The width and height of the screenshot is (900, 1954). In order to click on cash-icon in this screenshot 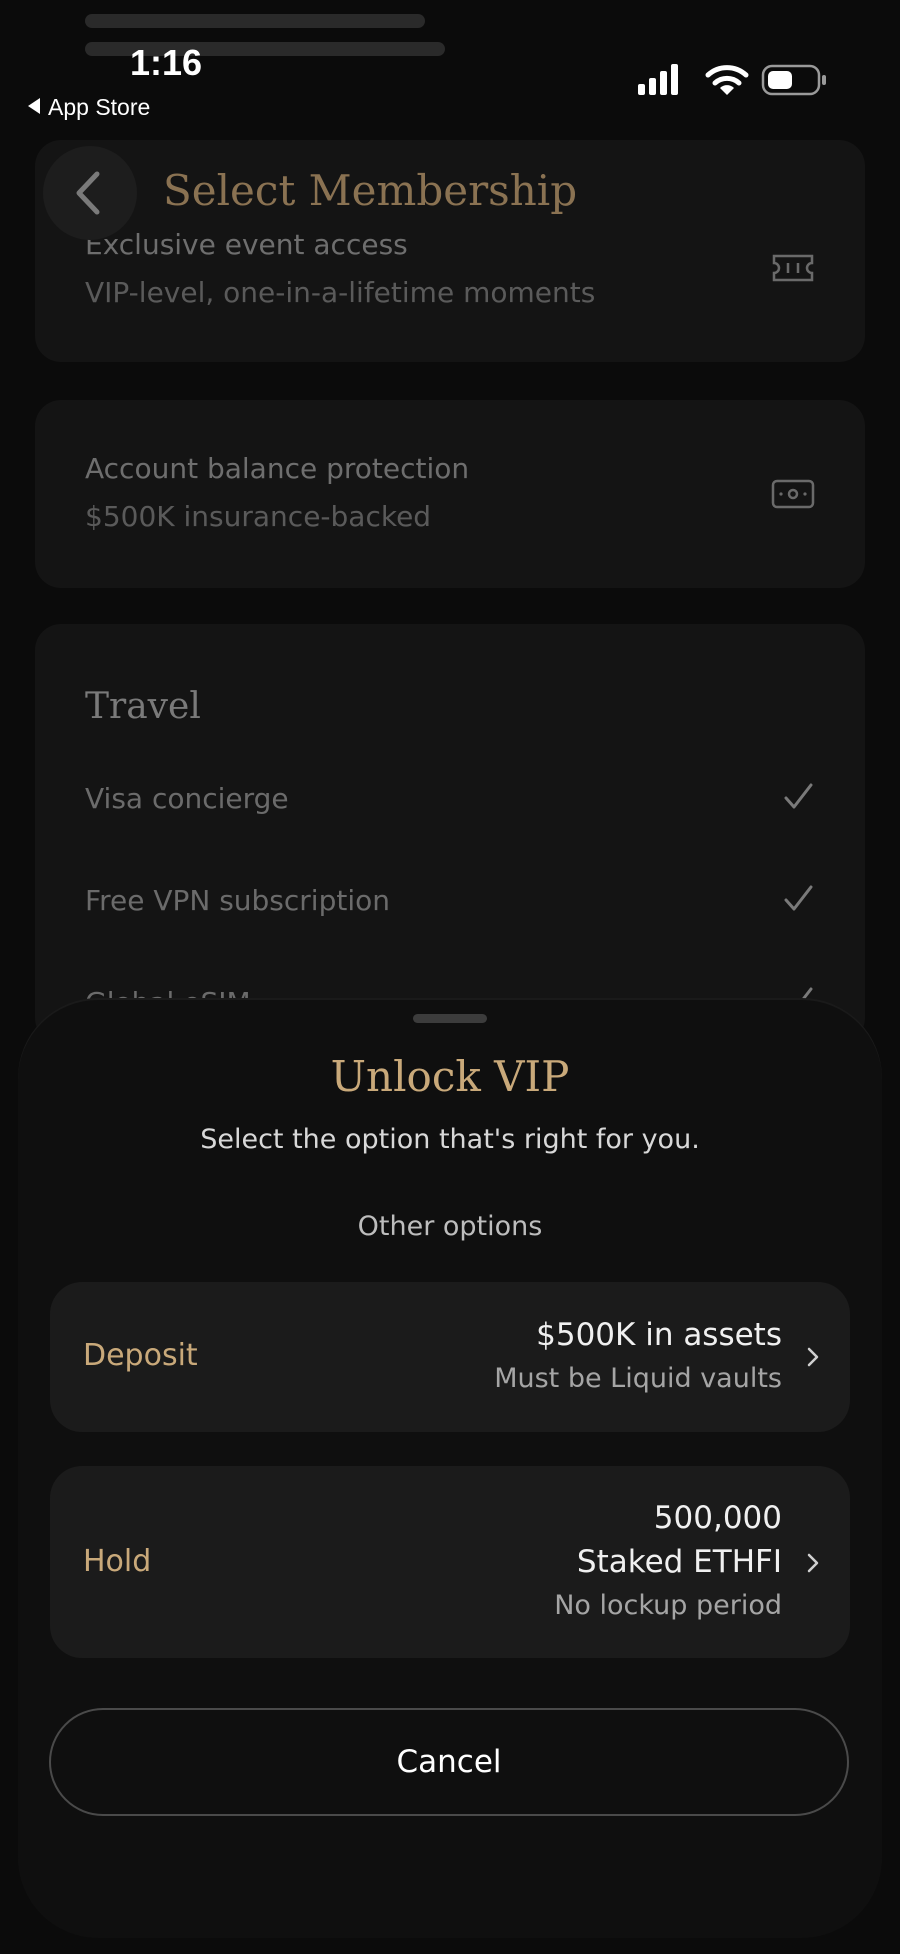, I will do `click(793, 494)`.